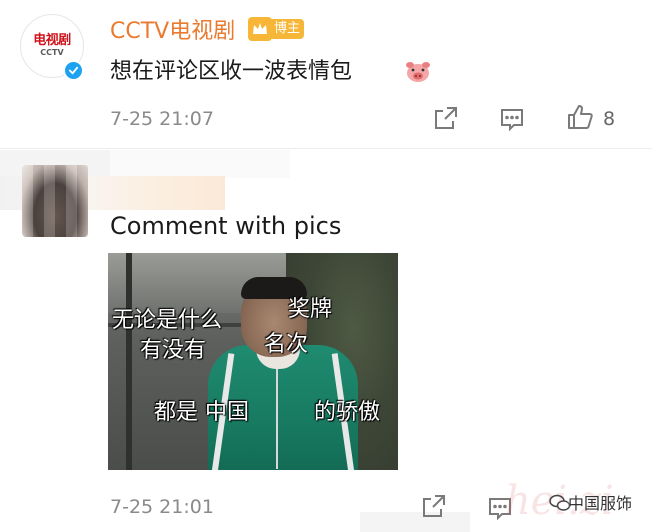  What do you see at coordinates (55, 201) in the screenshot?
I see `avatar-mosaic` at bounding box center [55, 201].